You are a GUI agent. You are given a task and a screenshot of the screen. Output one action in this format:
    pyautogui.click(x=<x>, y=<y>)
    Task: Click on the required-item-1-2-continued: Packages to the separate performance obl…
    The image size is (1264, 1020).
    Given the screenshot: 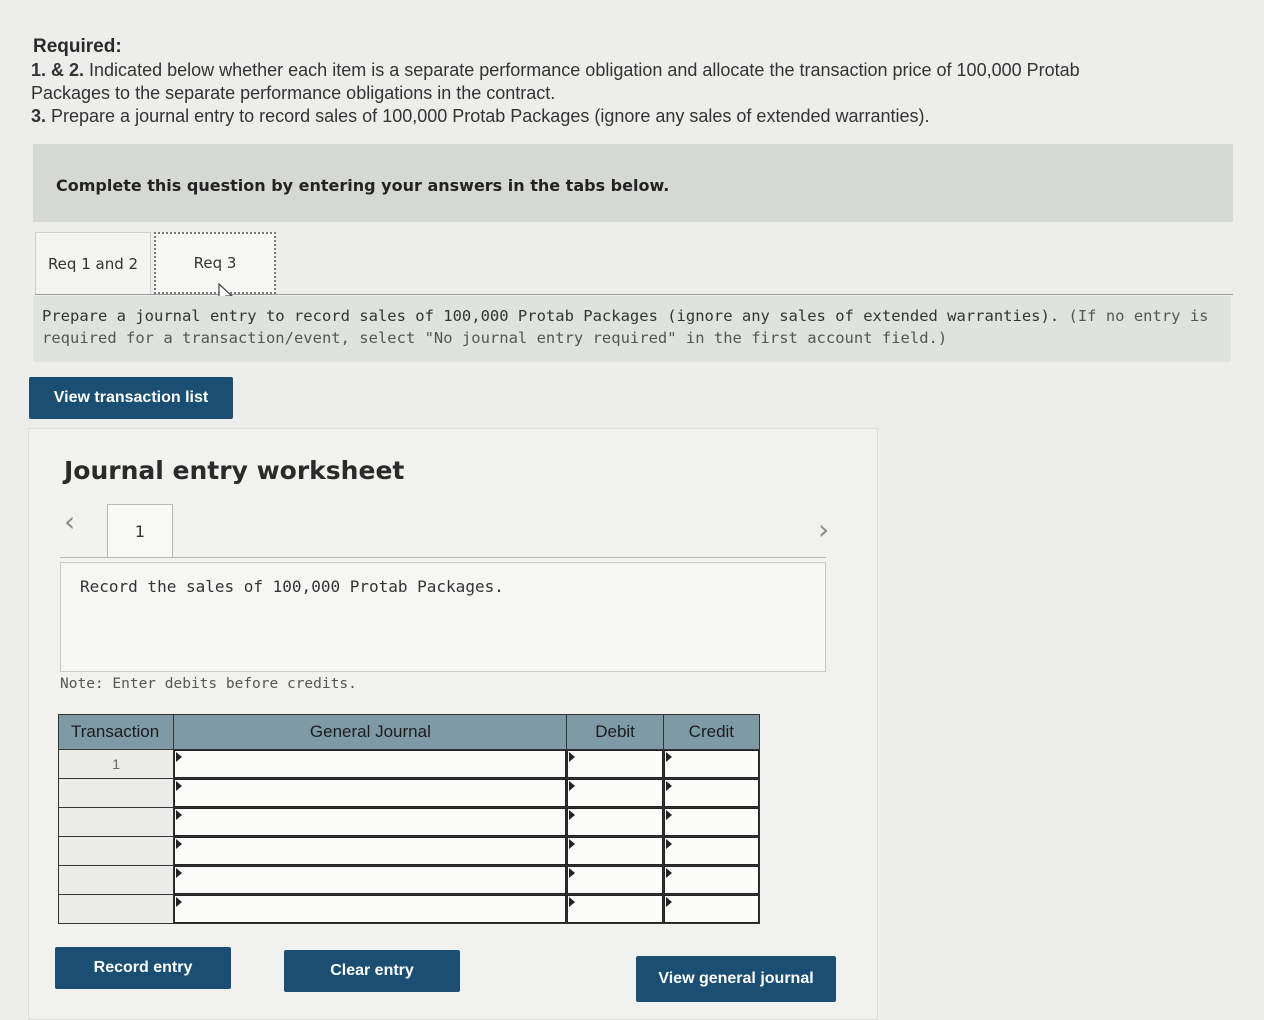 What is the action you would take?
    pyautogui.click(x=293, y=93)
    